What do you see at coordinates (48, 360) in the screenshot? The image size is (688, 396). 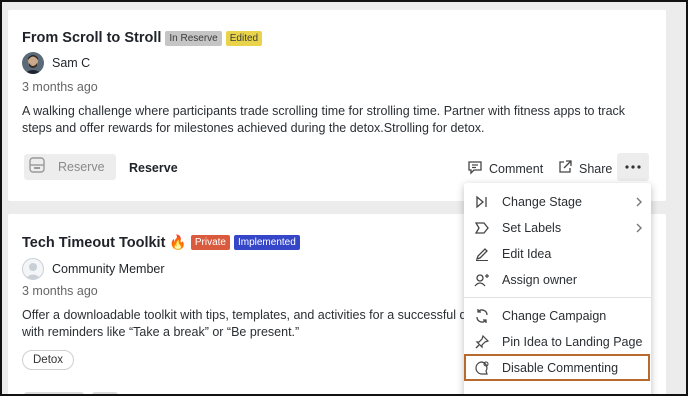 I see `tag-chip: Detox` at bounding box center [48, 360].